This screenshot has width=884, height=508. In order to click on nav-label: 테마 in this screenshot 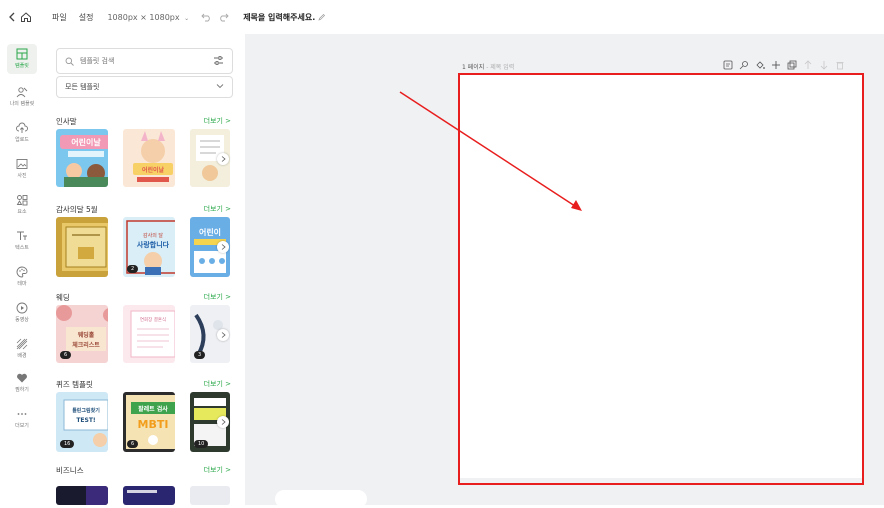, I will do `click(22, 284)`.